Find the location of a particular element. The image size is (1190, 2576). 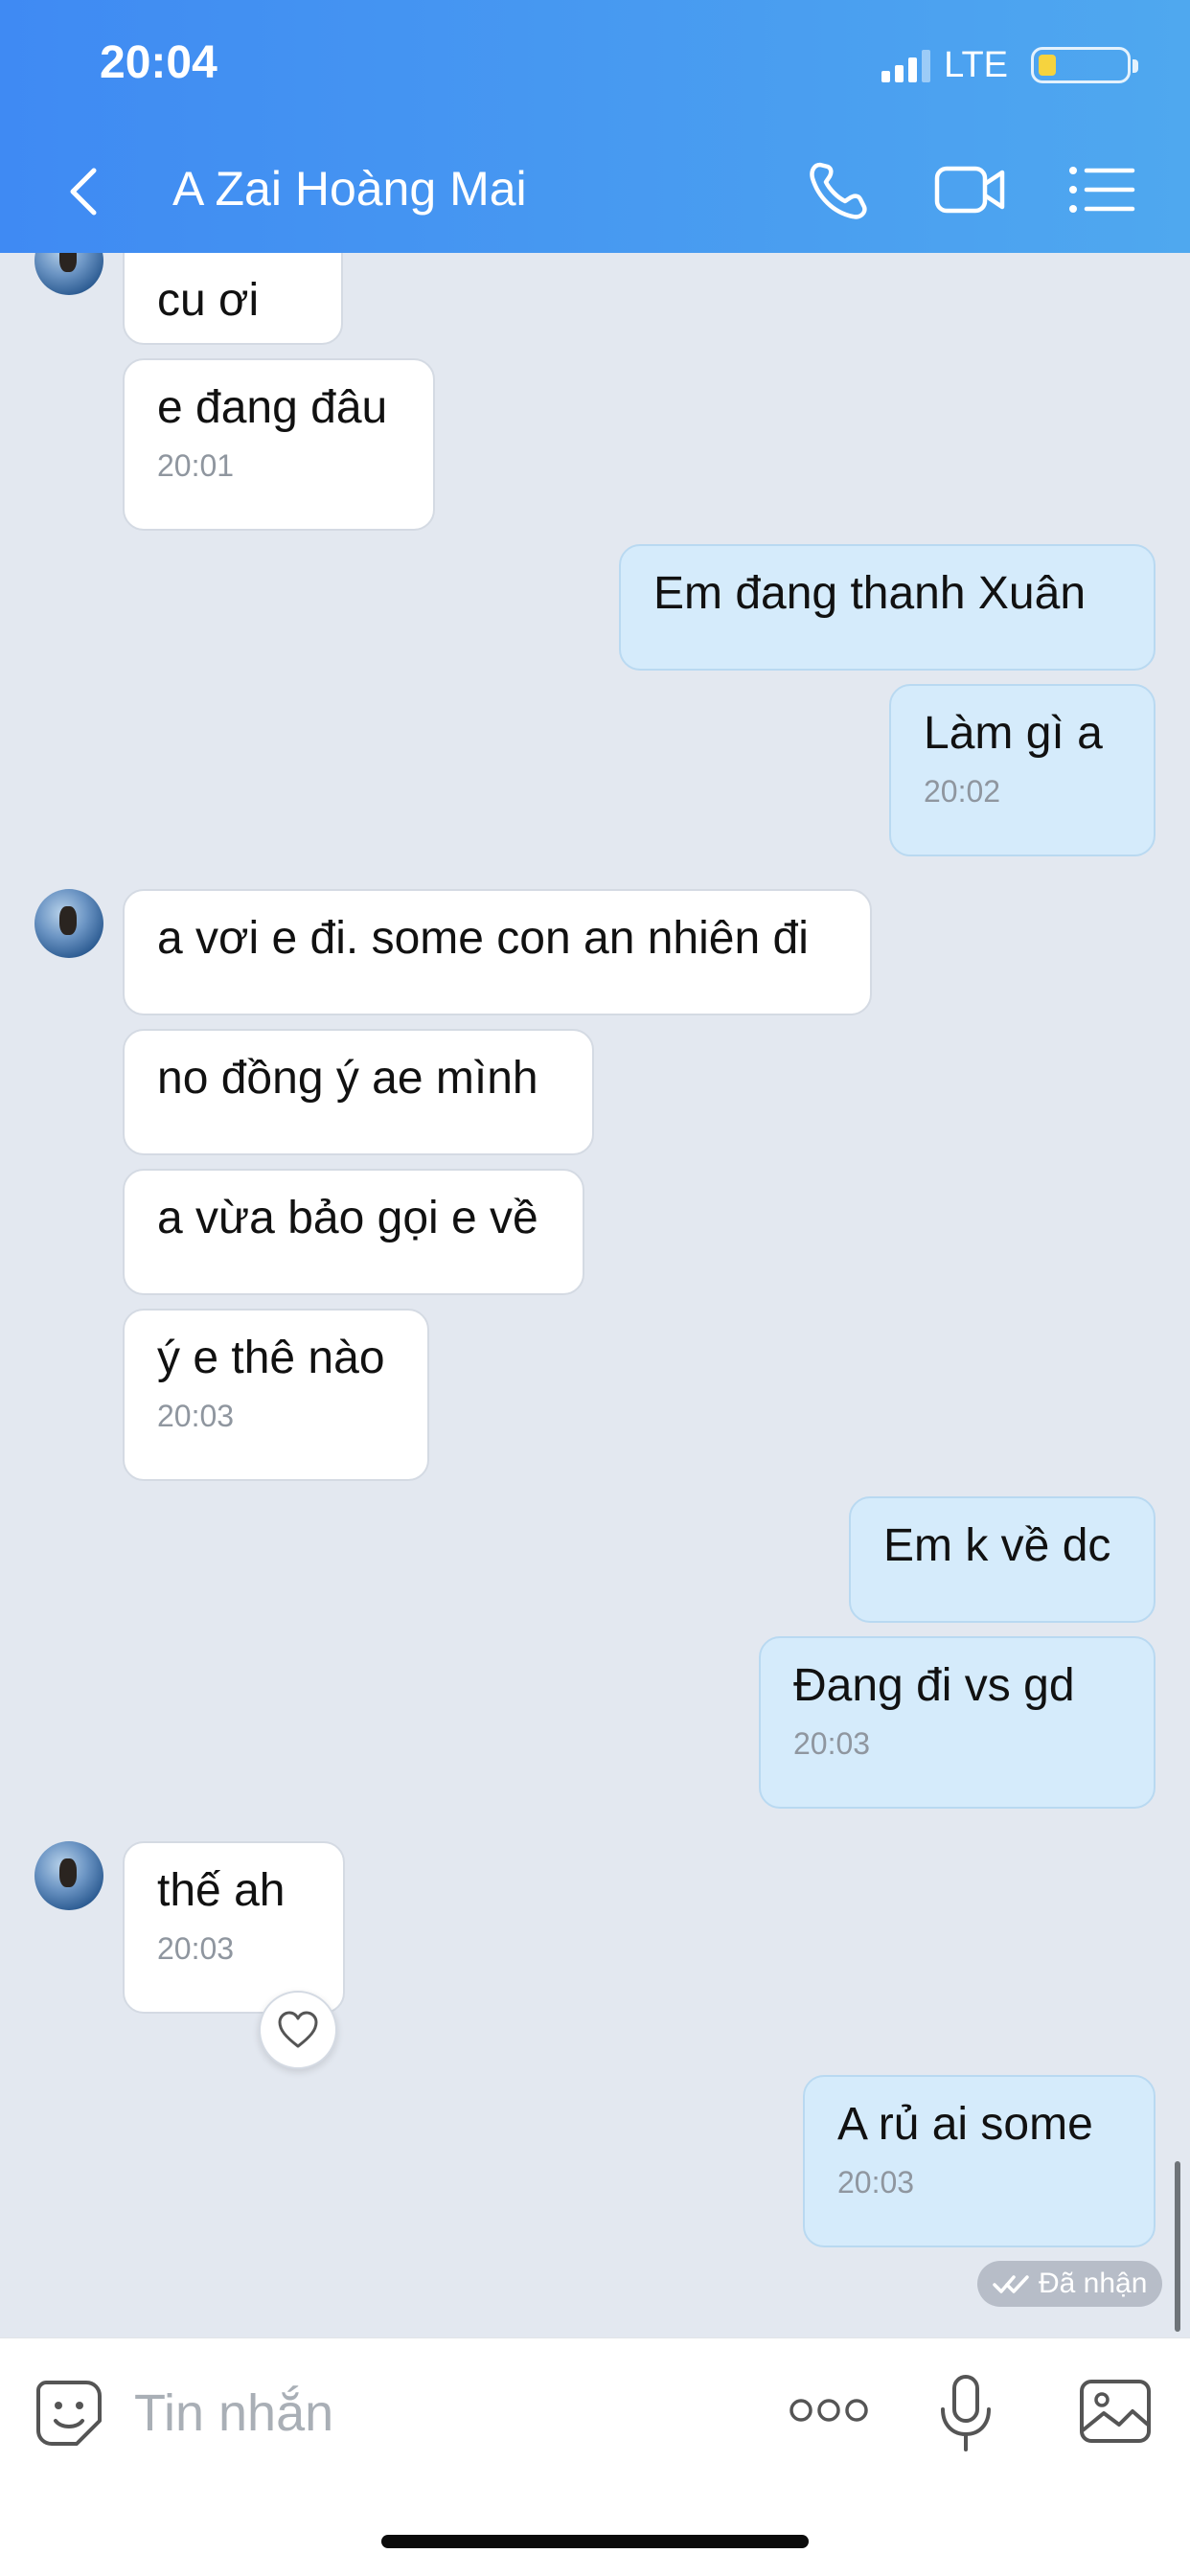

message-bubble: Em đang thanh Xuân is located at coordinates (888, 607).